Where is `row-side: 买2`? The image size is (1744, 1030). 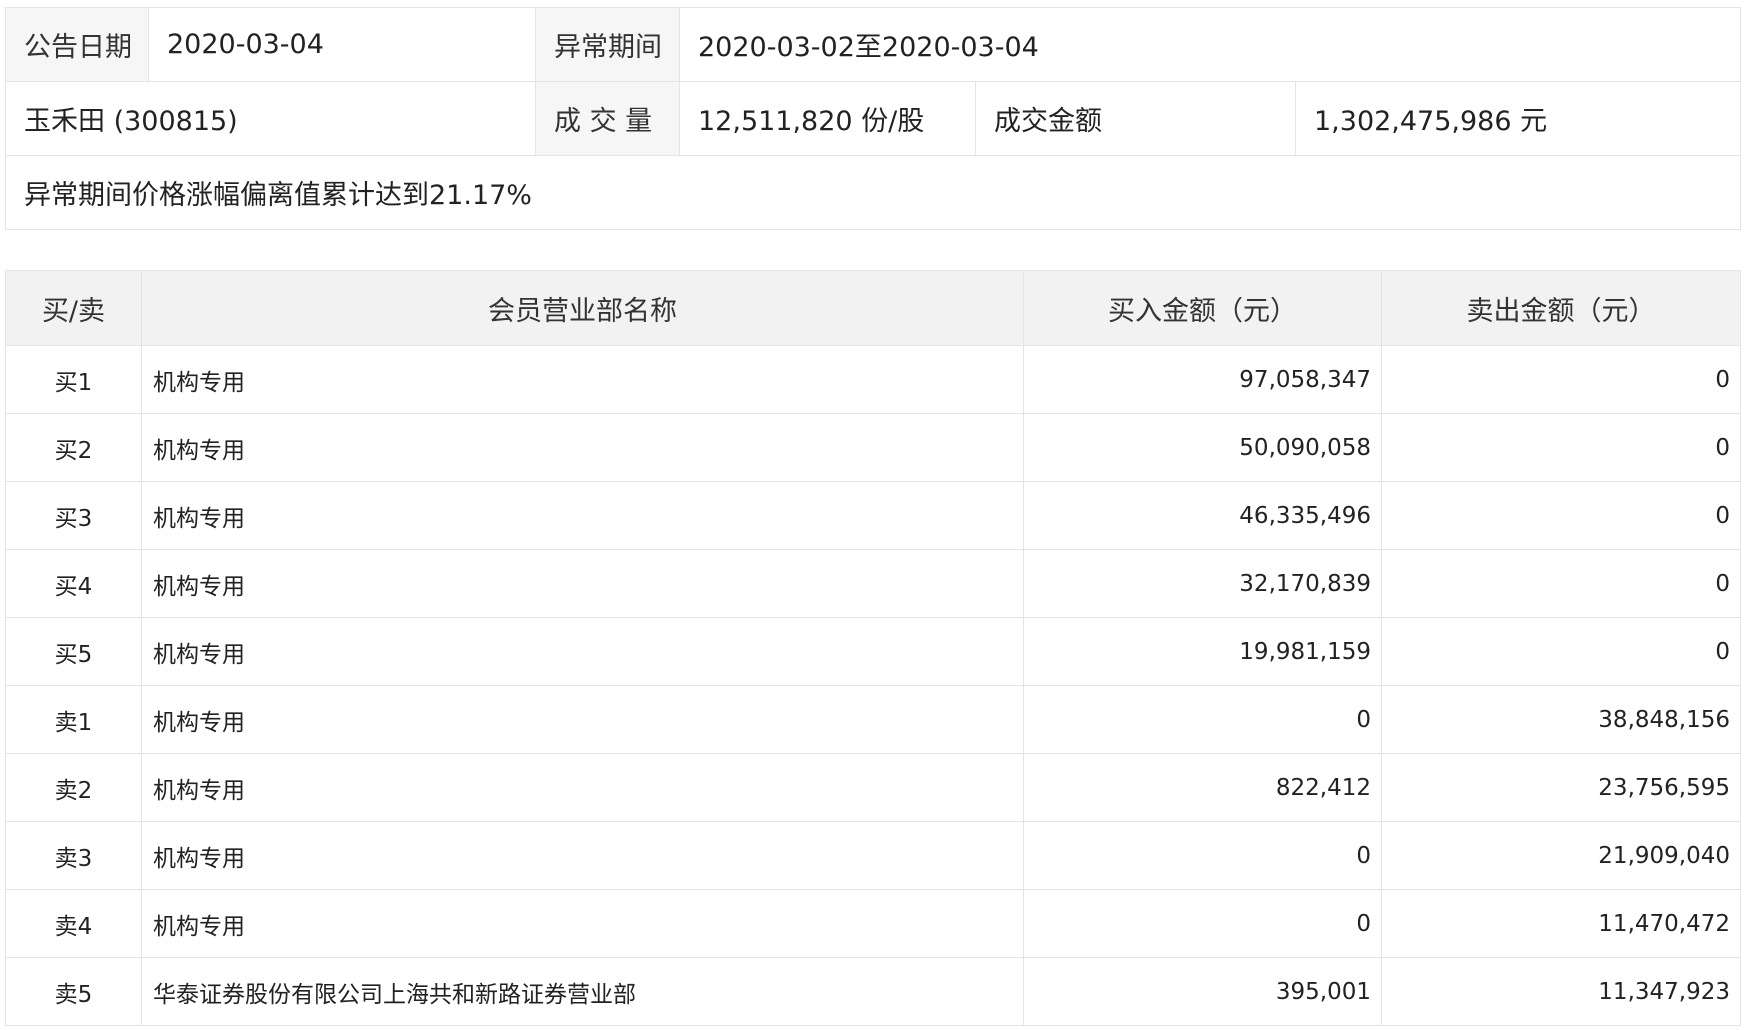 row-side: 买2 is located at coordinates (73, 447).